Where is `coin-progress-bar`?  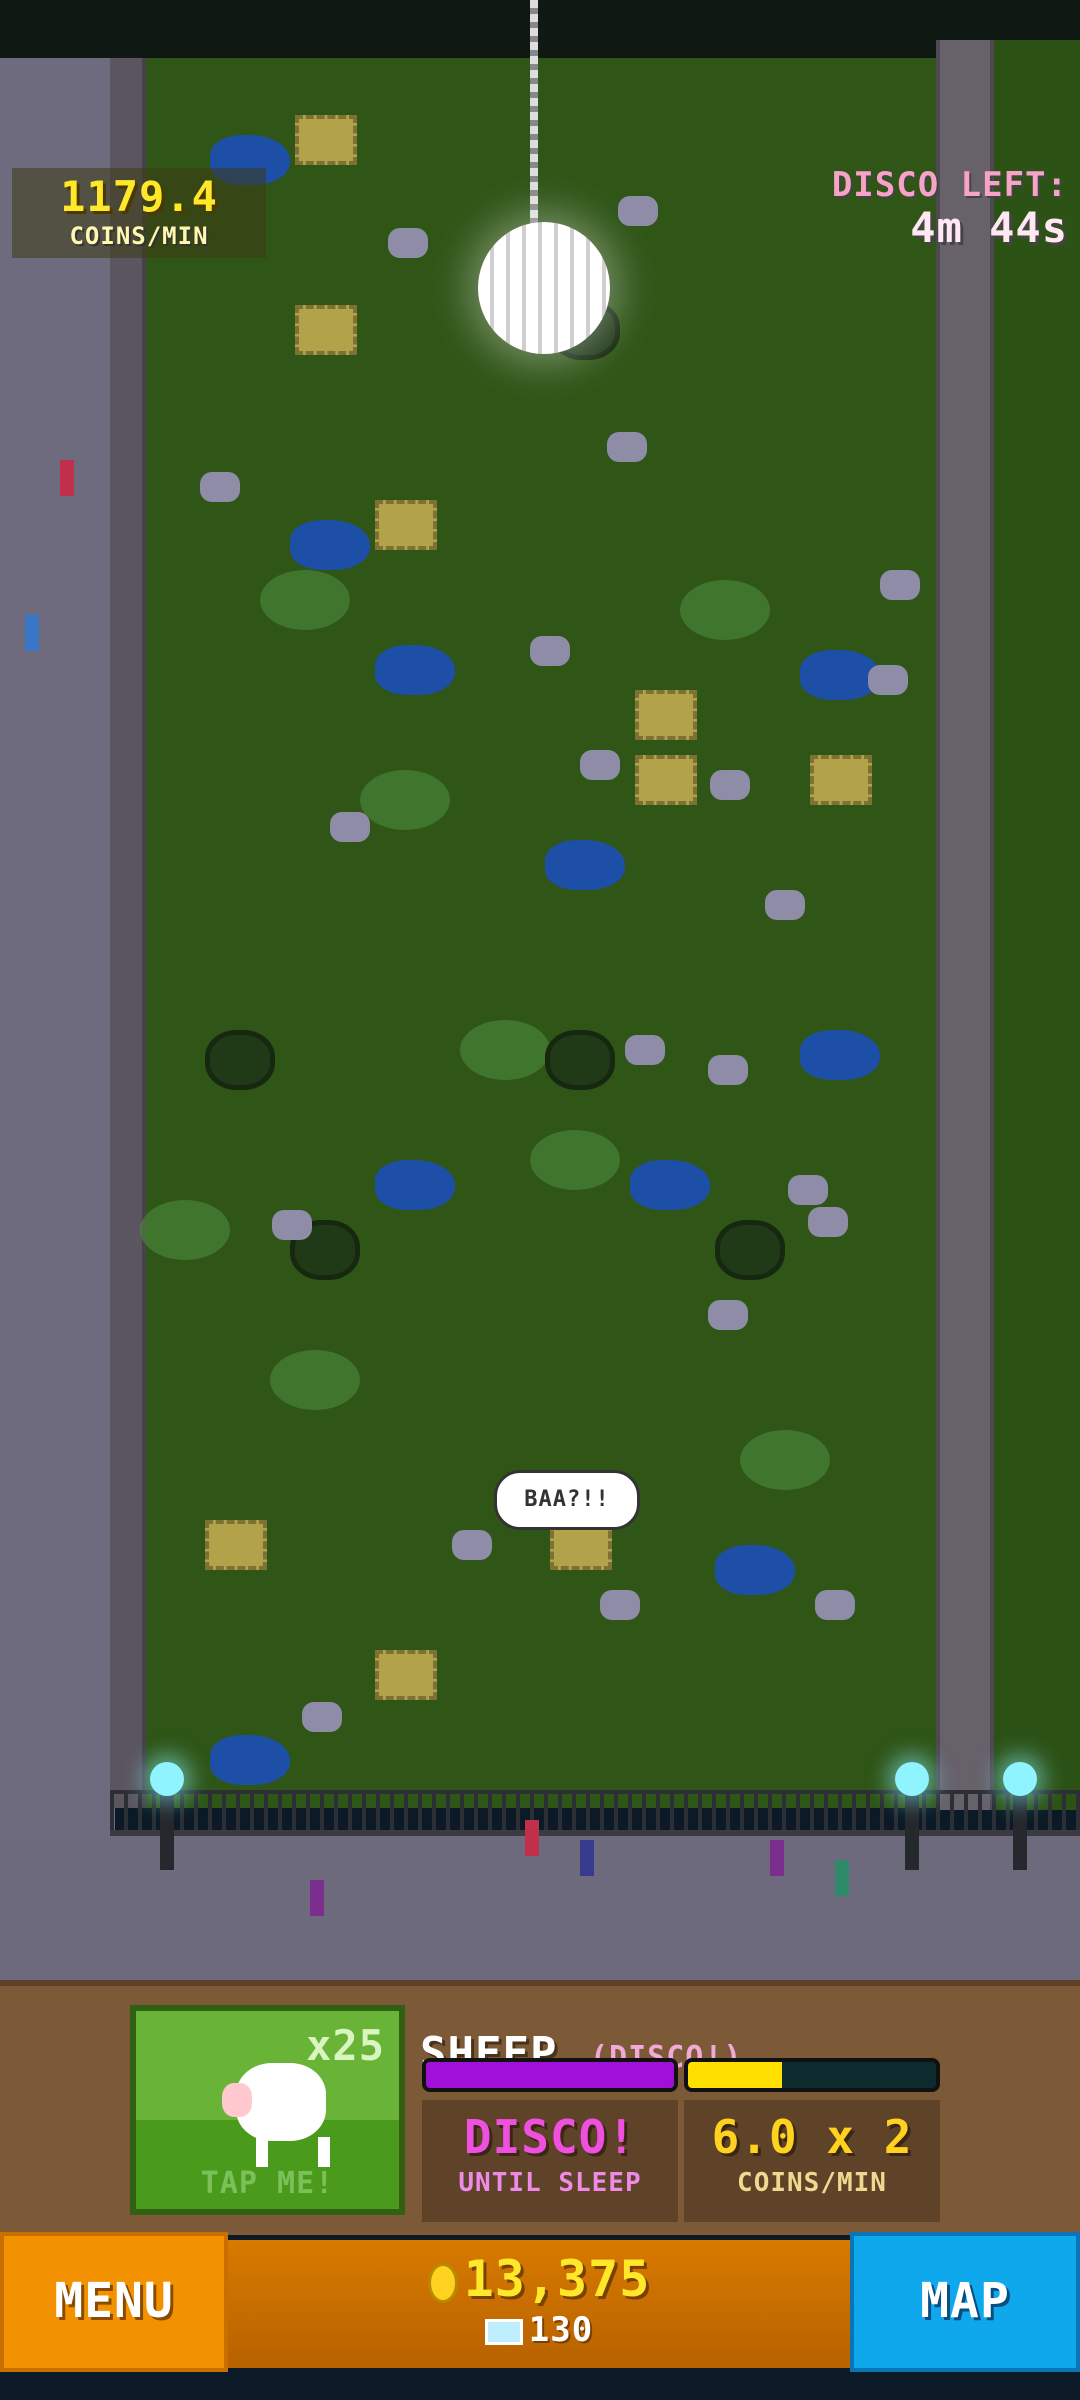 coin-progress-bar is located at coordinates (812, 2075).